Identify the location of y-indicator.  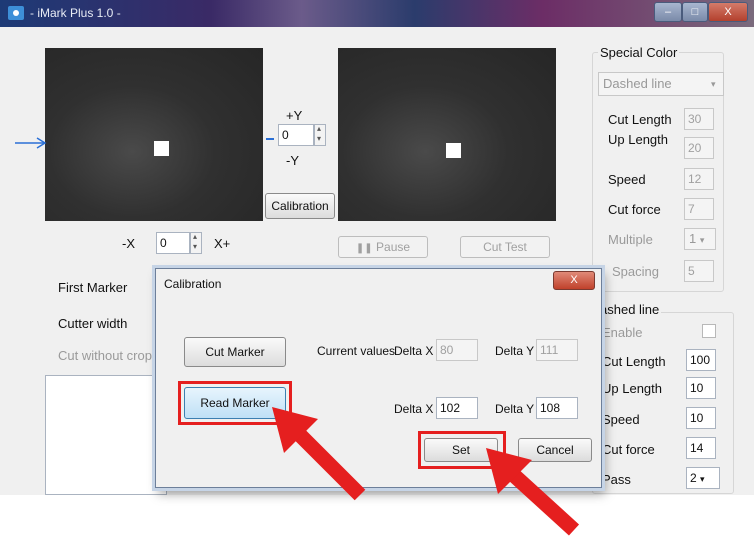
(270, 139).